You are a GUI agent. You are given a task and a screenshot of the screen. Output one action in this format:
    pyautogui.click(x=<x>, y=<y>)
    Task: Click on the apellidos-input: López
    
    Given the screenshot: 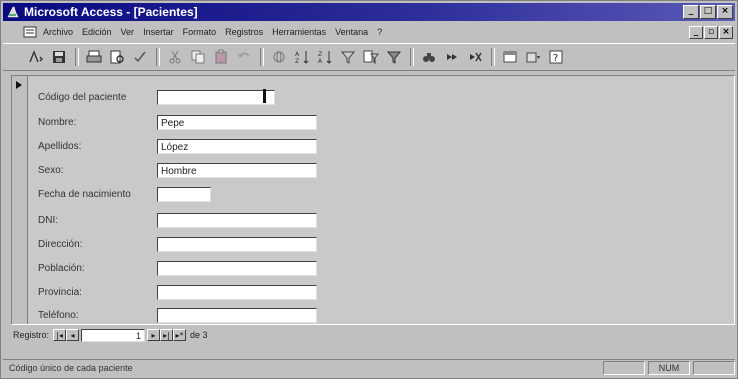 What is the action you would take?
    pyautogui.click(x=237, y=146)
    